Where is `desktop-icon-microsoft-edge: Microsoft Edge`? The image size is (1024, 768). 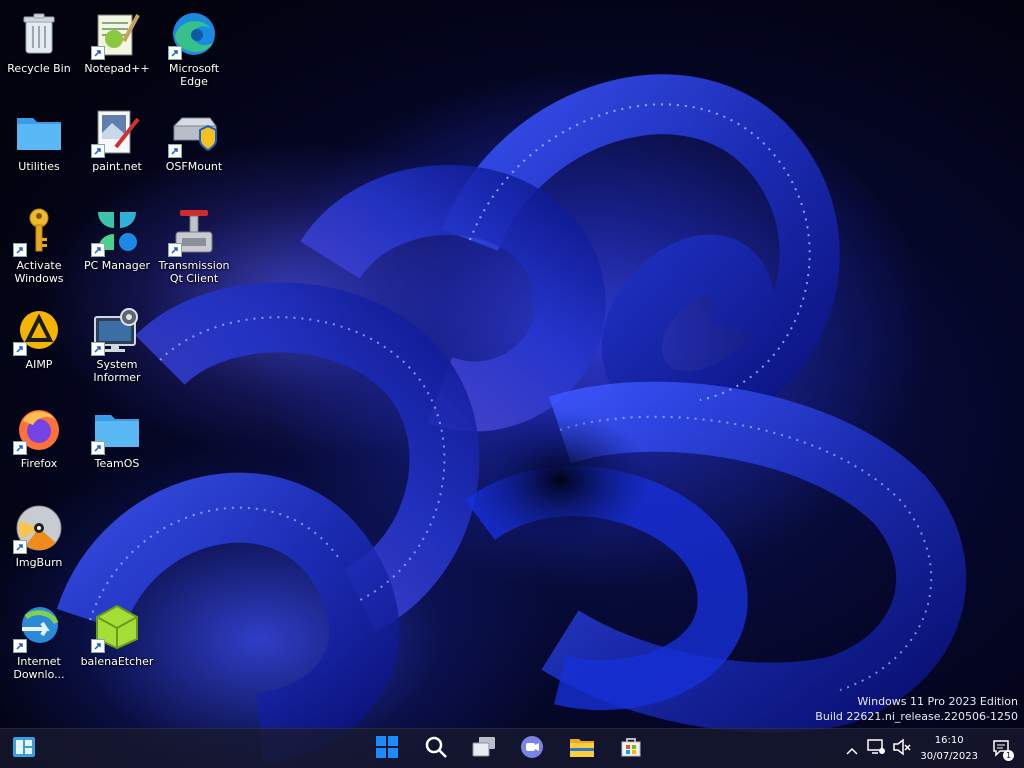
desktop-icon-microsoft-edge: Microsoft Edge is located at coordinates (194, 50).